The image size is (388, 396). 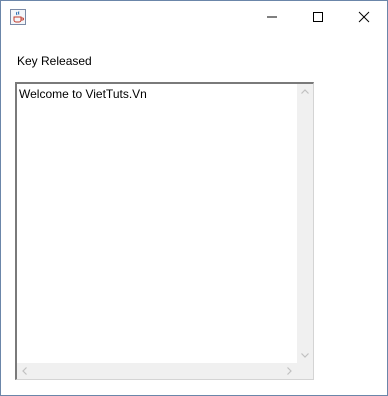 I want to click on scroll-right-arrow-icon, so click(x=289, y=371).